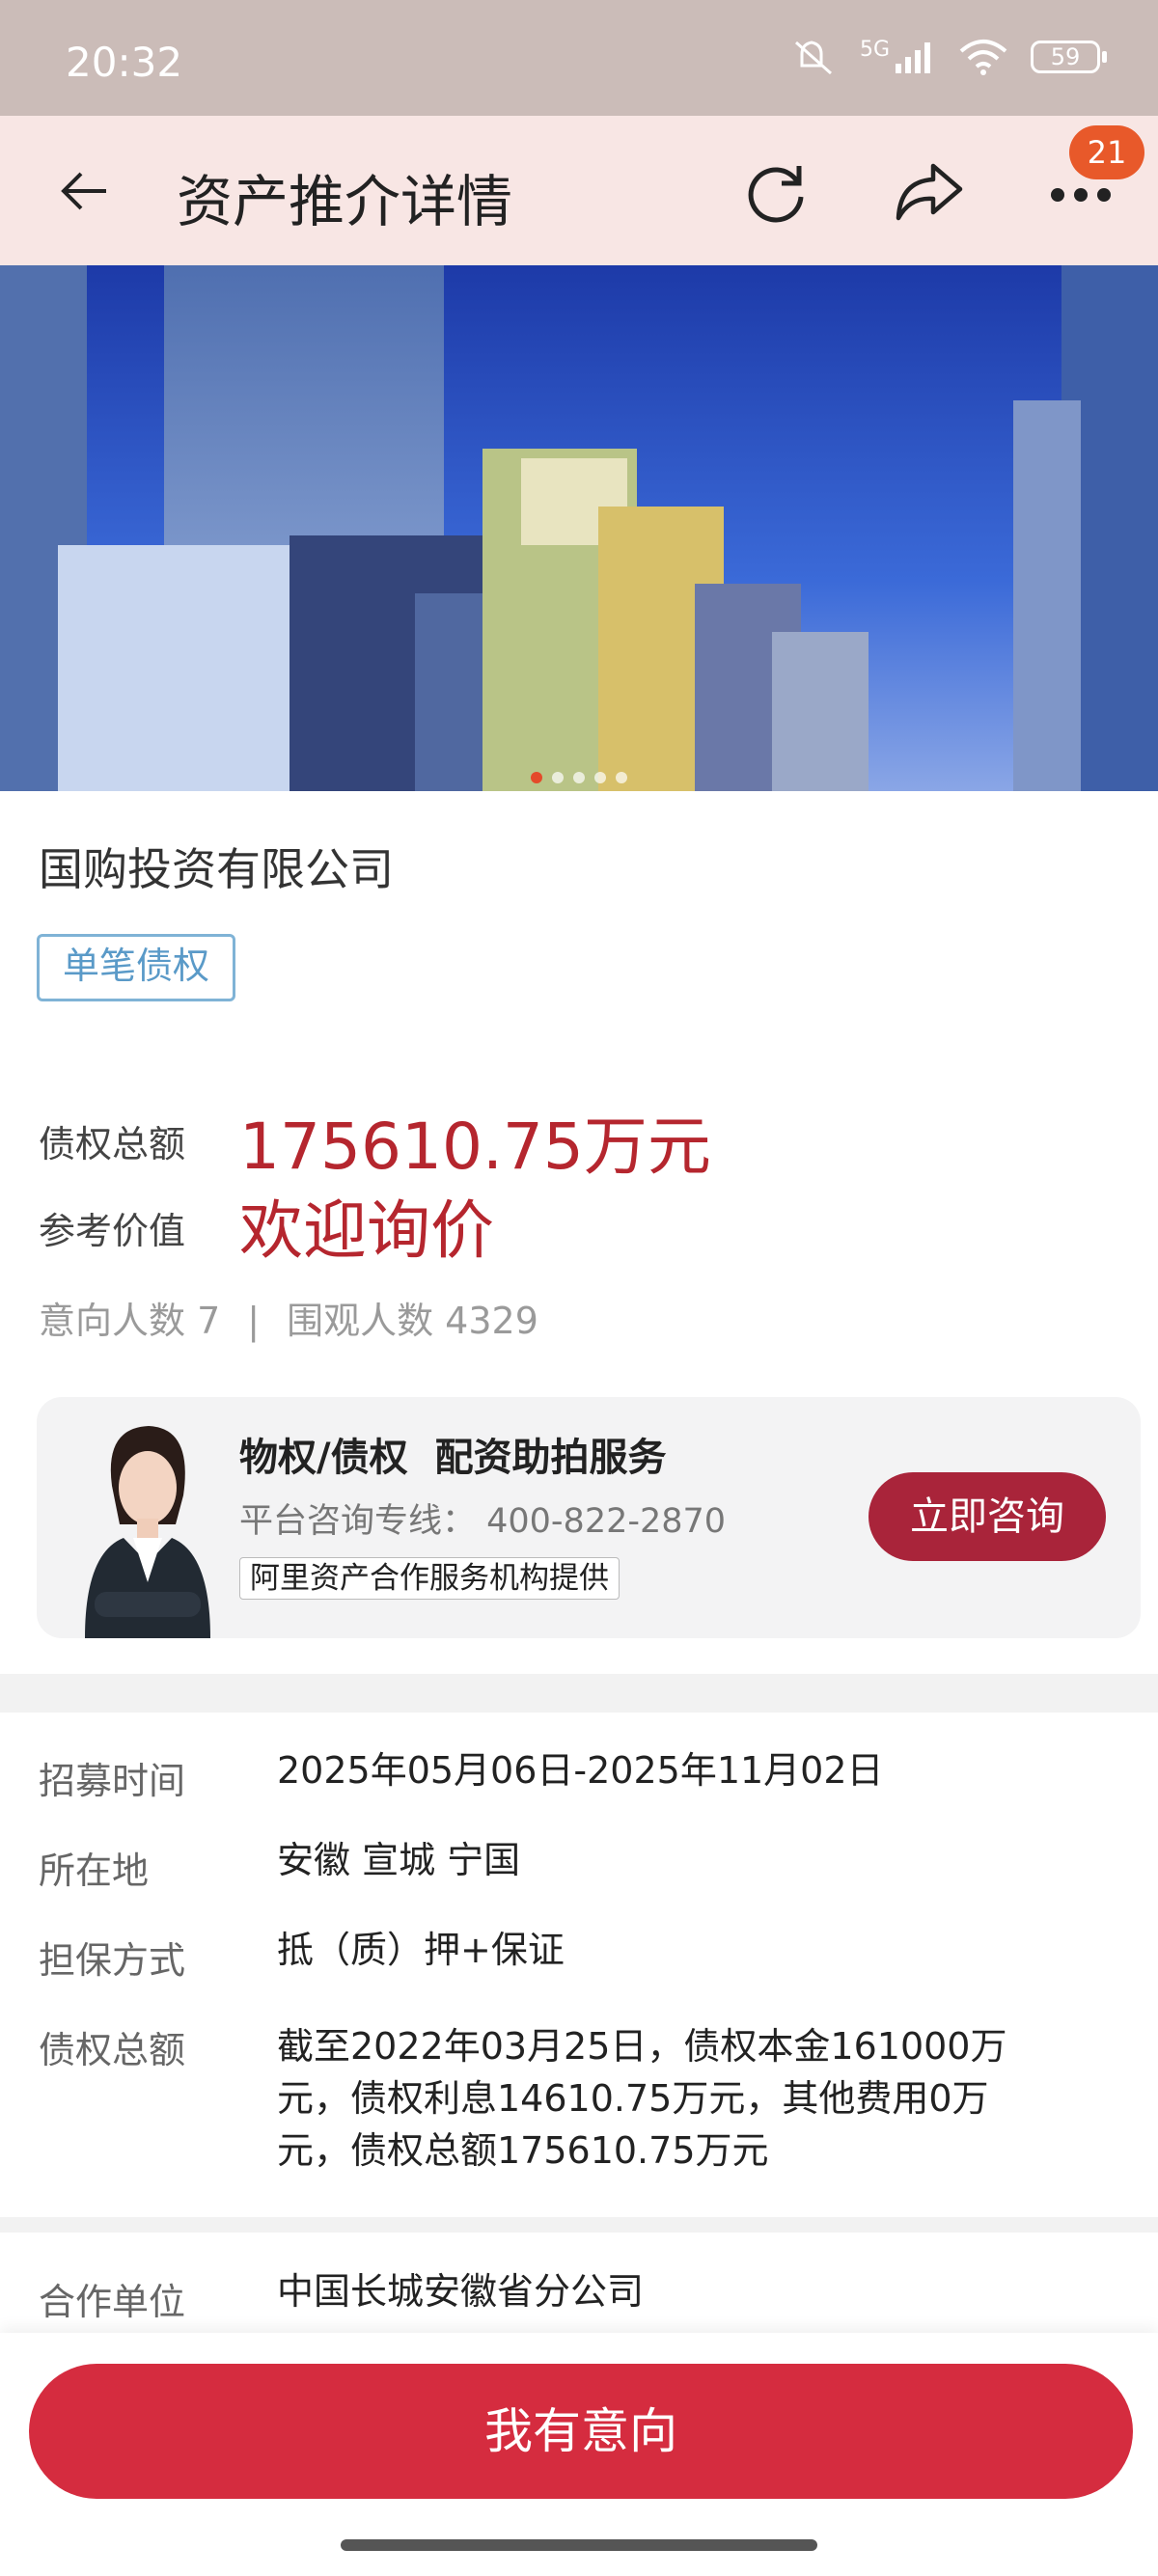 This screenshot has height=2576, width=1158. Describe the element at coordinates (130, 1321) in the screenshot. I see `intent-count: 意向人数 7` at that location.